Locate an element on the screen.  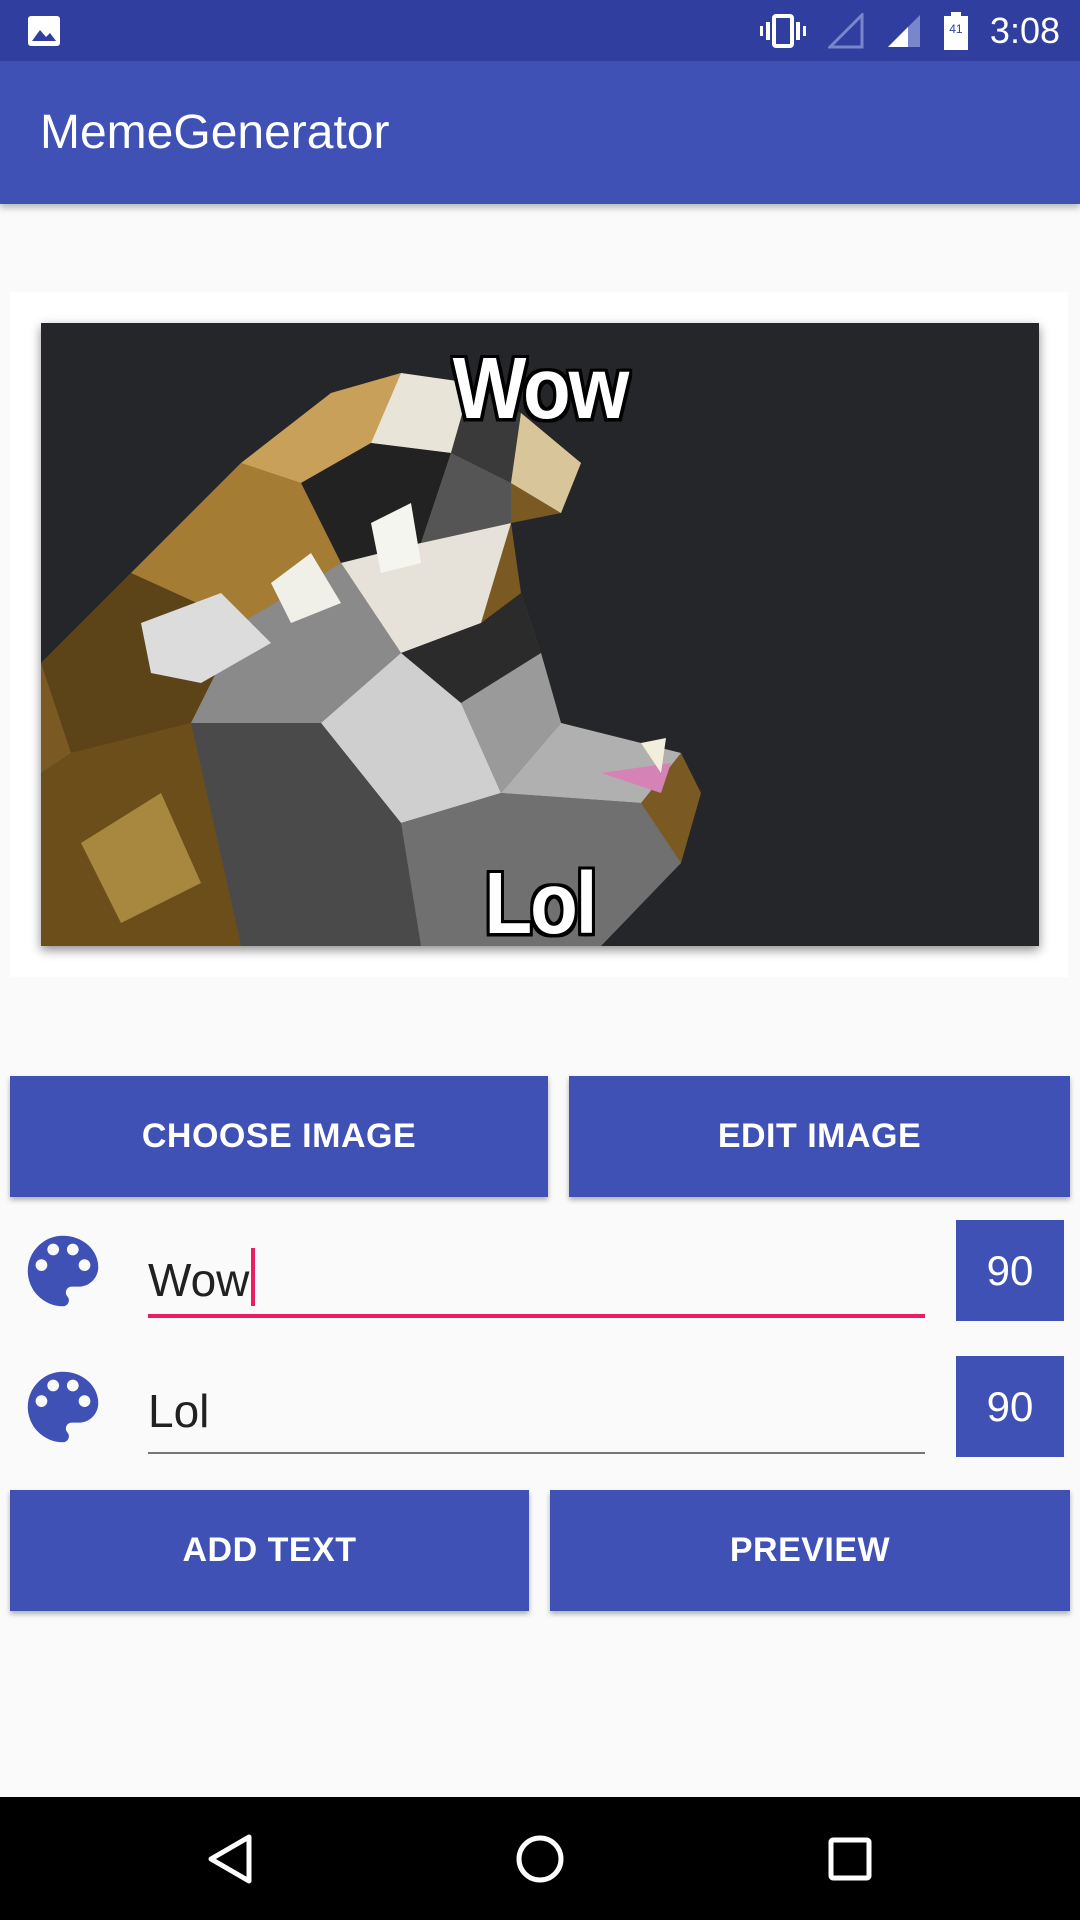
edit-image-button: EDIT IMAGE is located at coordinates (819, 1136).